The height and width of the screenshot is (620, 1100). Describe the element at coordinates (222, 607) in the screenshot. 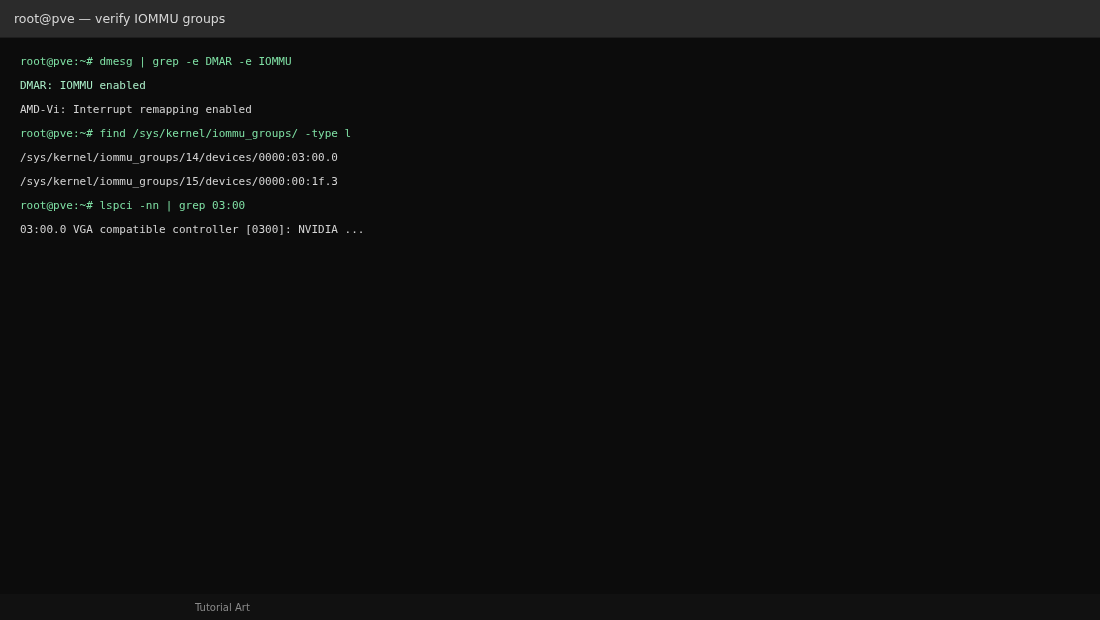

I see `status-text: Tutorial Art` at that location.